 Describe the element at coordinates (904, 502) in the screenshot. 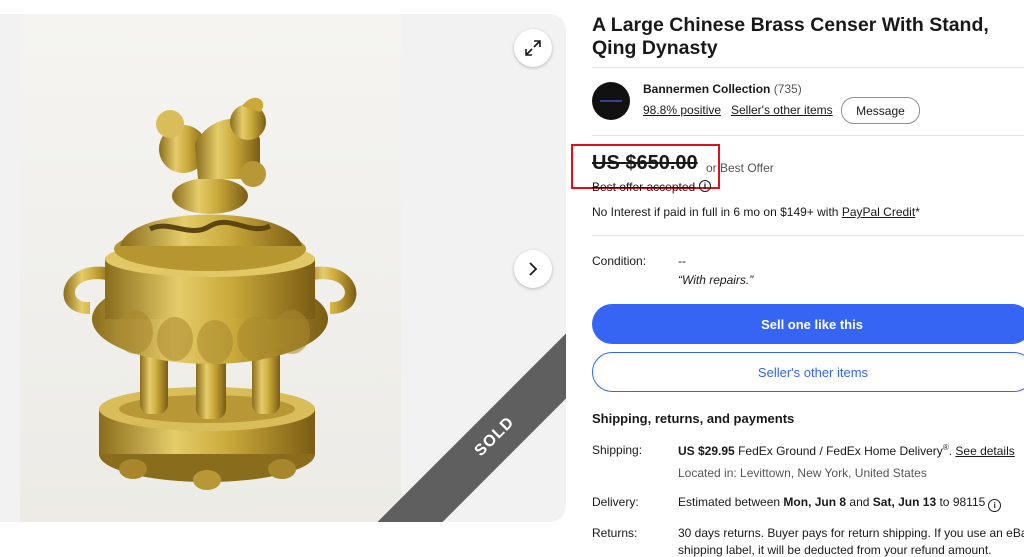

I see `delivery-end: Sat, Jun 13` at that location.